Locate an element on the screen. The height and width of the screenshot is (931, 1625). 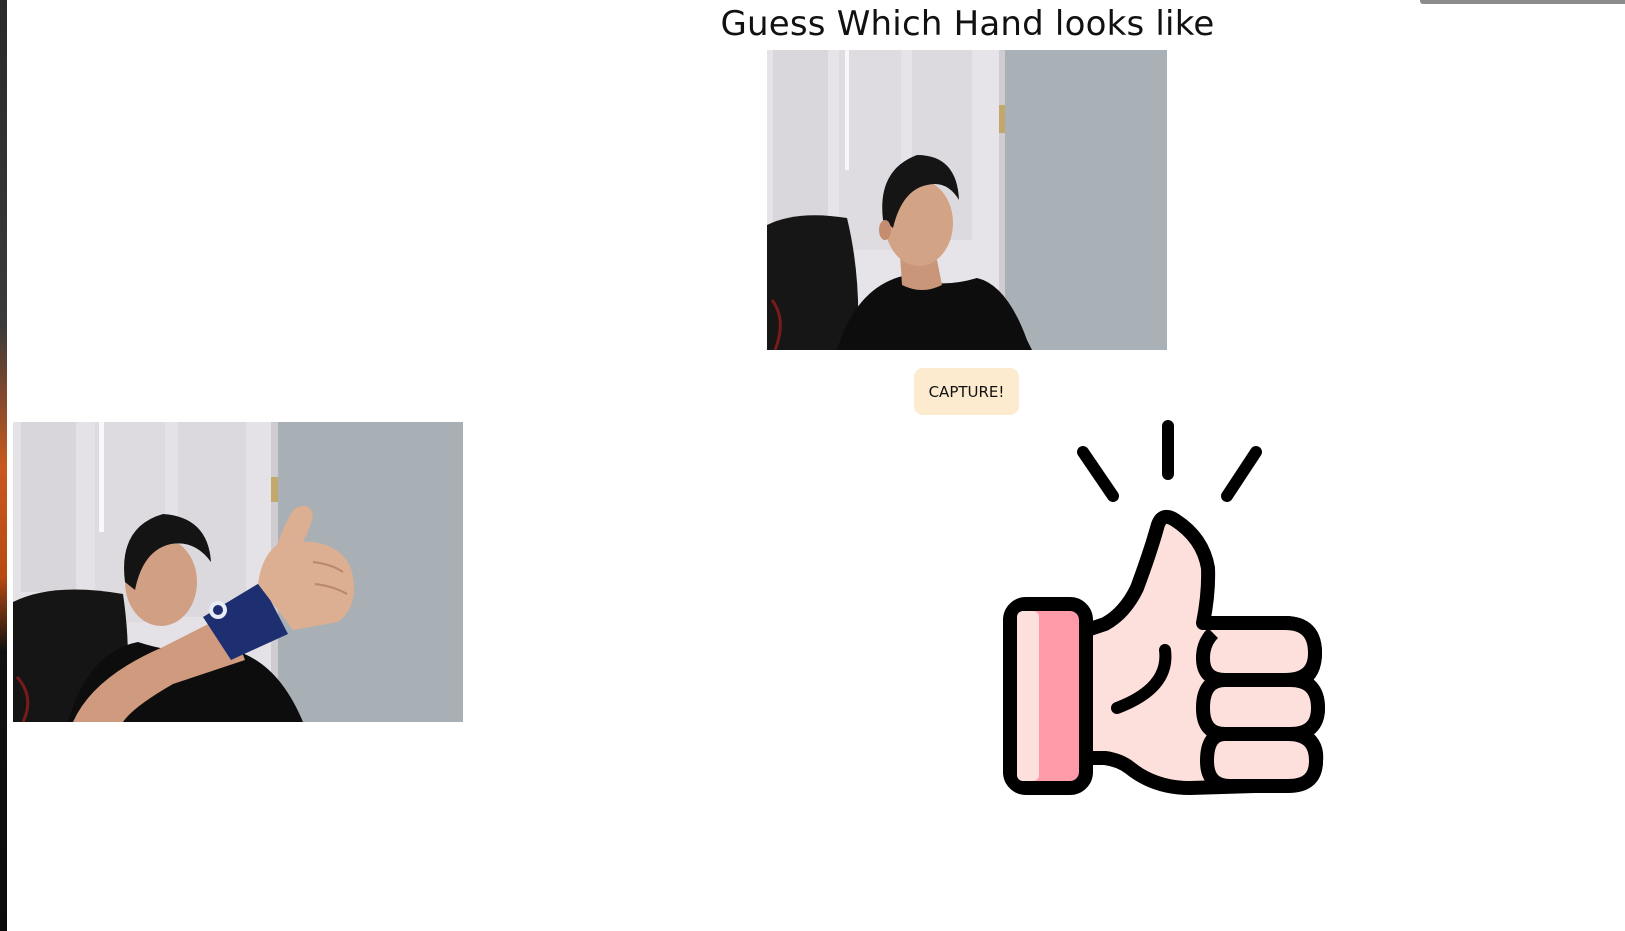
thumbs-up-icon is located at coordinates (1164, 607).